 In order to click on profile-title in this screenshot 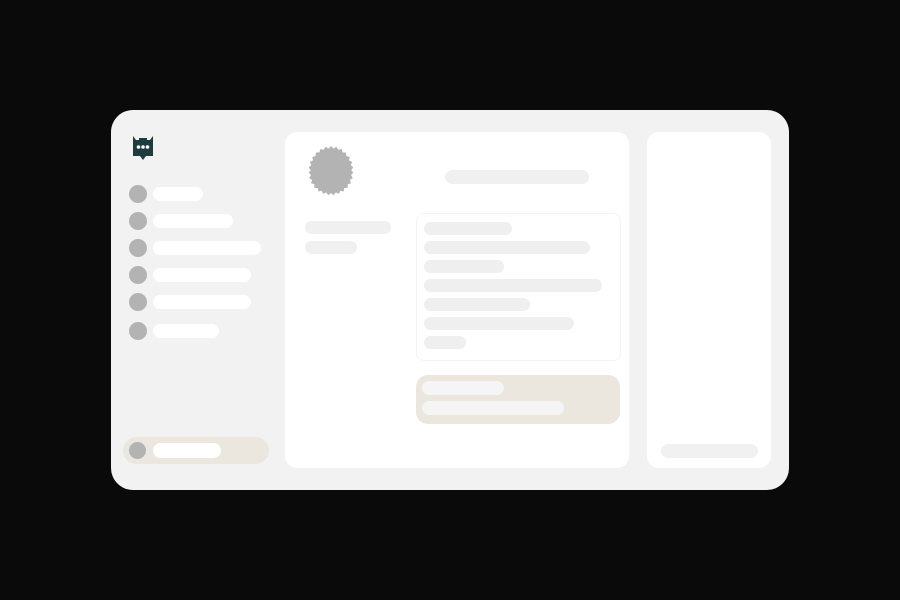, I will do `click(517, 177)`.